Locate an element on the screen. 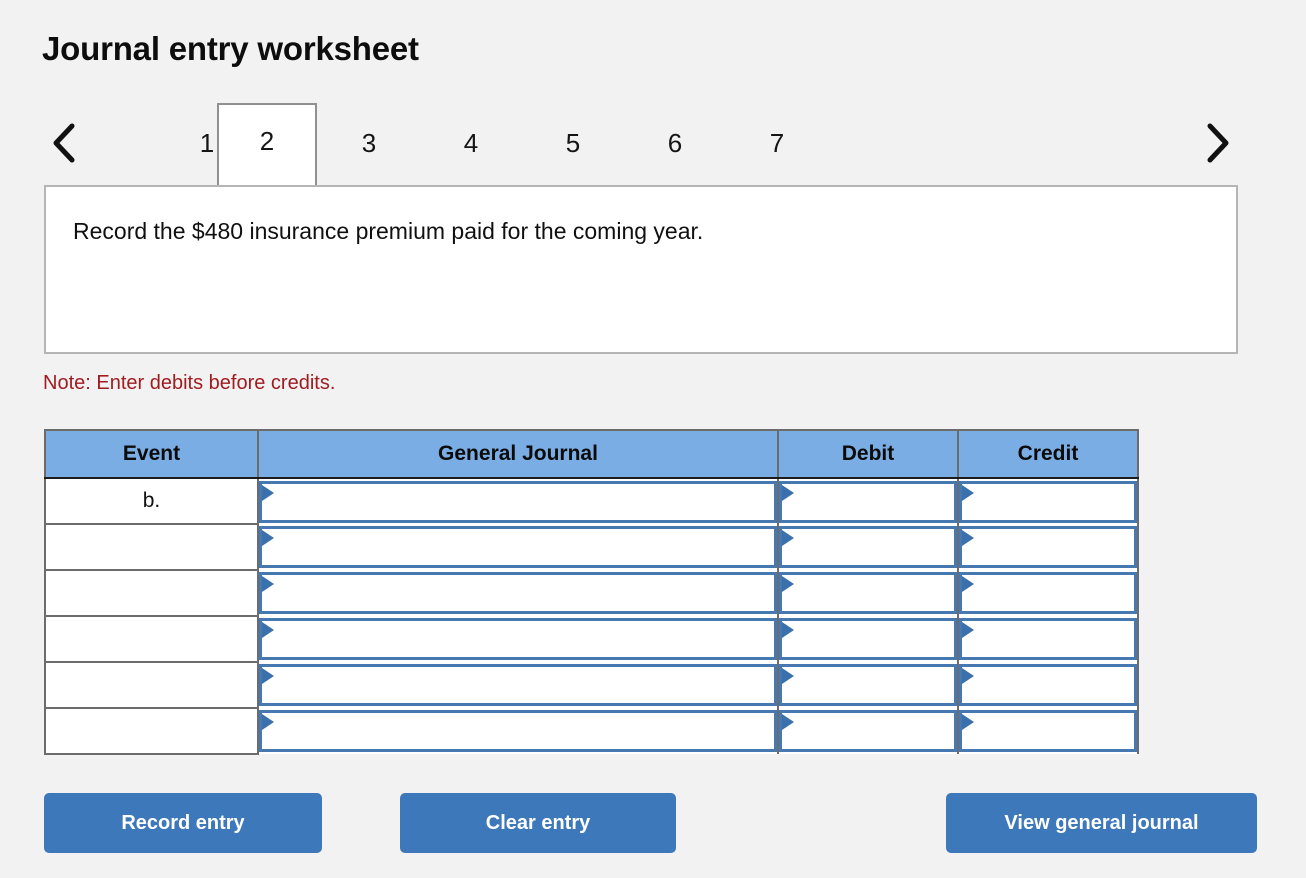 This screenshot has height=878, width=1306. table-row: b. is located at coordinates (591, 501).